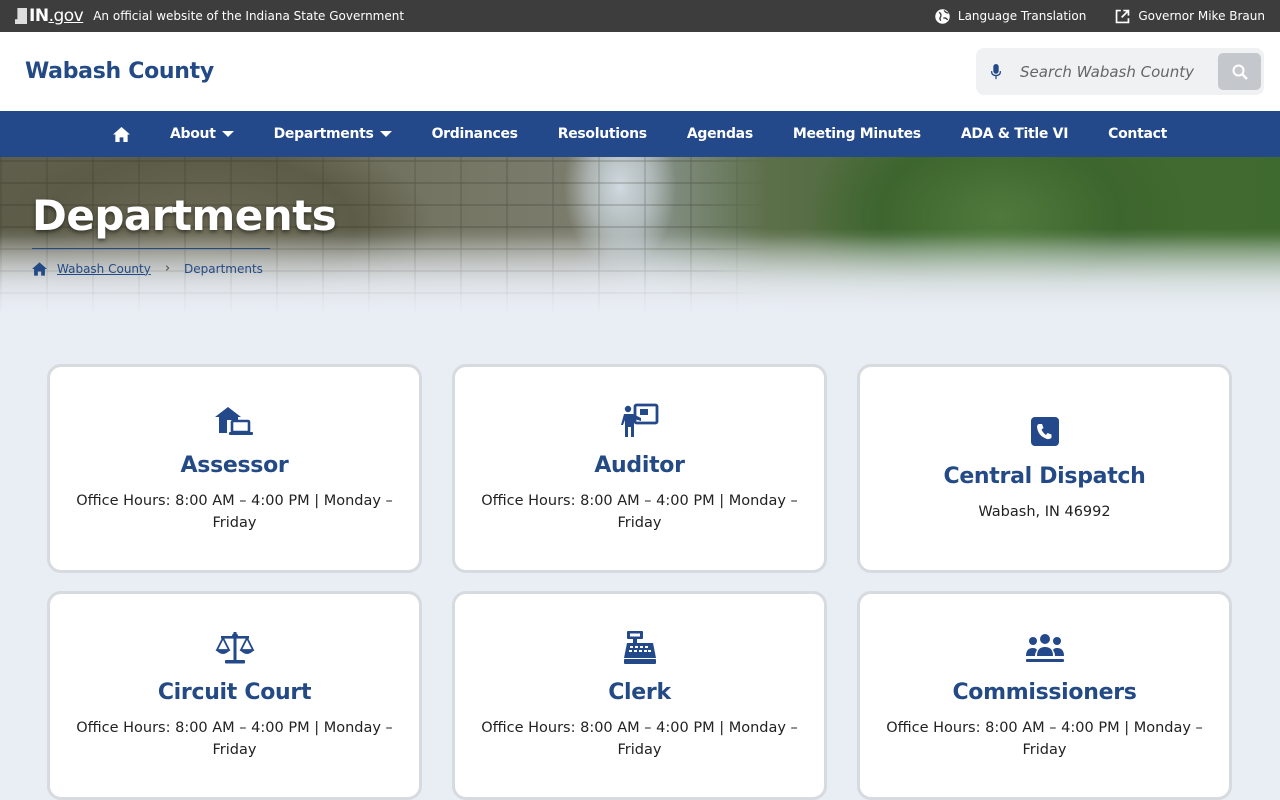 This screenshot has height=800, width=1280. What do you see at coordinates (1123, 16) in the screenshot?
I see `external-link-icon` at bounding box center [1123, 16].